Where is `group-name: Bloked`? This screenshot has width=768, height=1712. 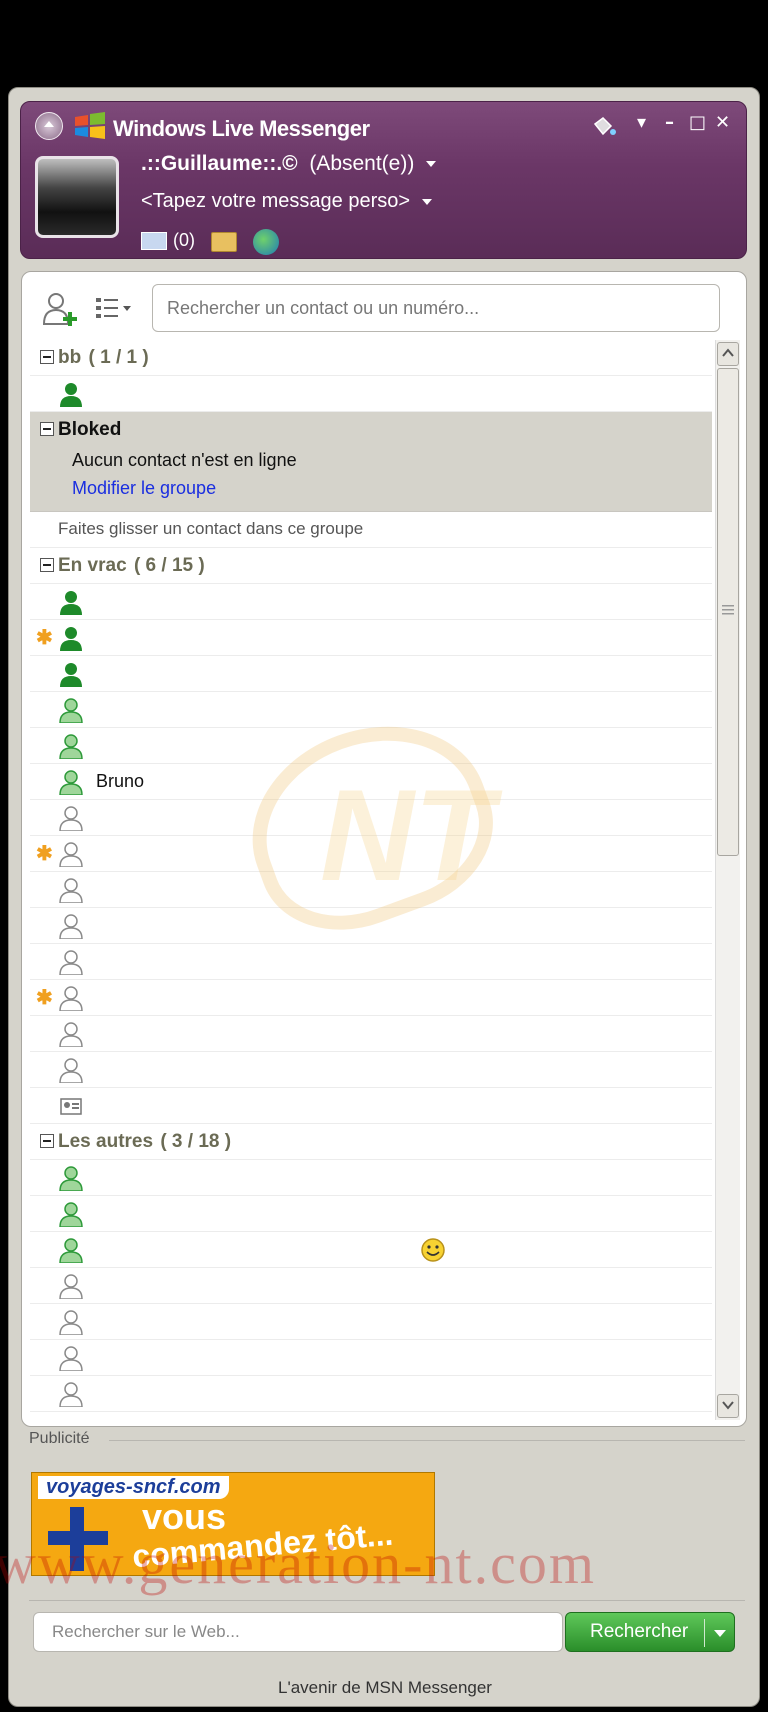 group-name: Bloked is located at coordinates (90, 429).